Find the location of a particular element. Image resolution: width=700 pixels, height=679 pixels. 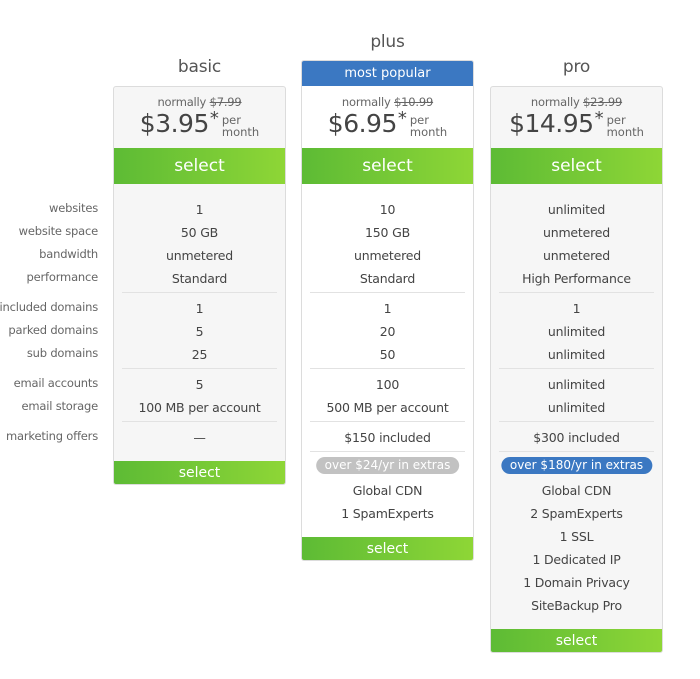

normal-price-line: normally $23.99 is located at coordinates (576, 102).